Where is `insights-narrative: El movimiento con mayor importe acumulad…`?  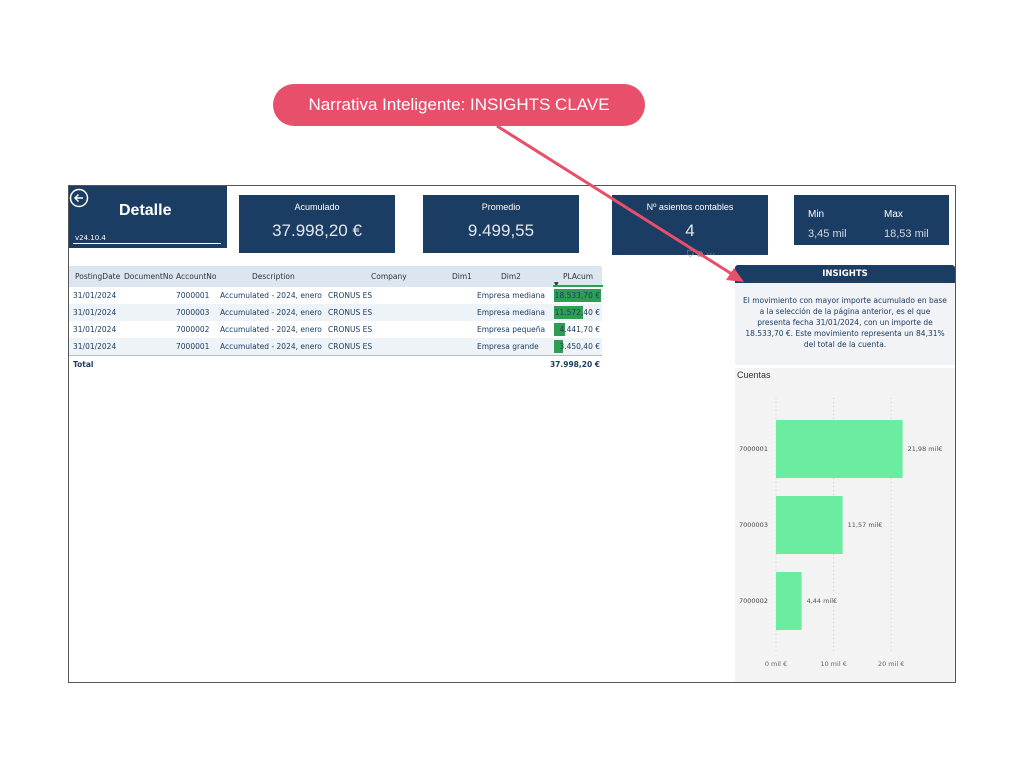 insights-narrative: El movimiento con mayor importe acumulad… is located at coordinates (845, 324).